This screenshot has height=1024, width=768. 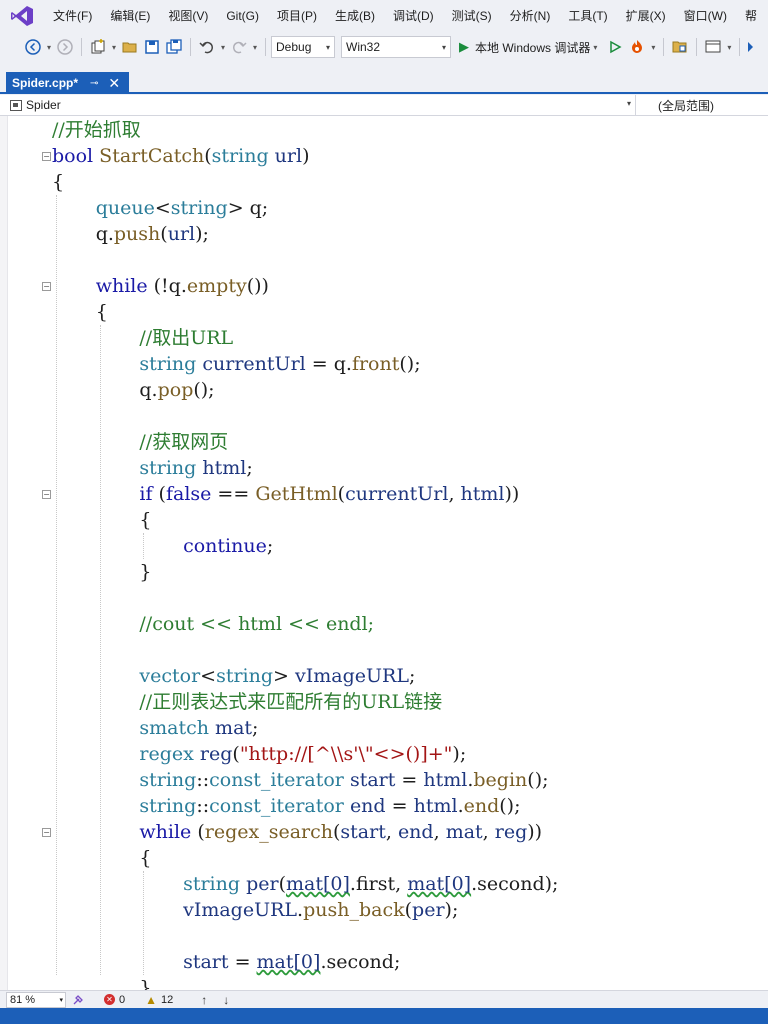 What do you see at coordinates (72, 16) in the screenshot?
I see `menu-item-0: 文件(F)` at bounding box center [72, 16].